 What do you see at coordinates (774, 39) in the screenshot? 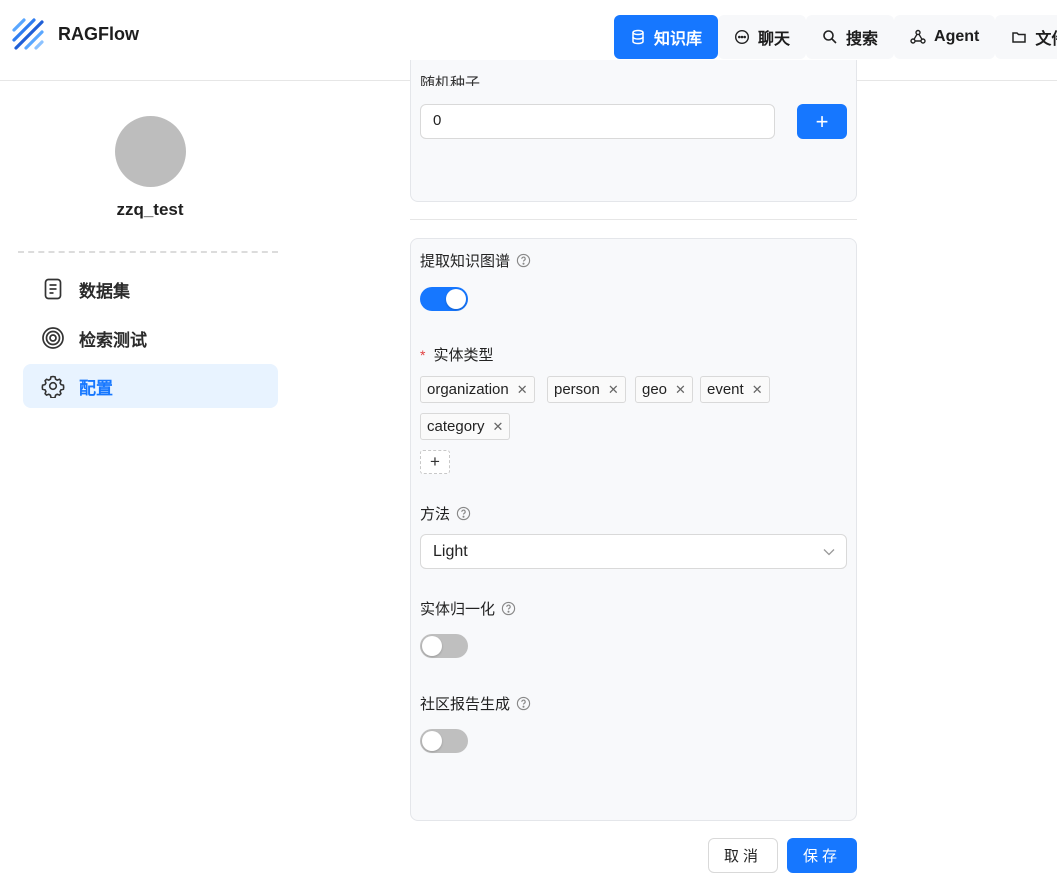
I see `nav-label: 聊天` at bounding box center [774, 39].